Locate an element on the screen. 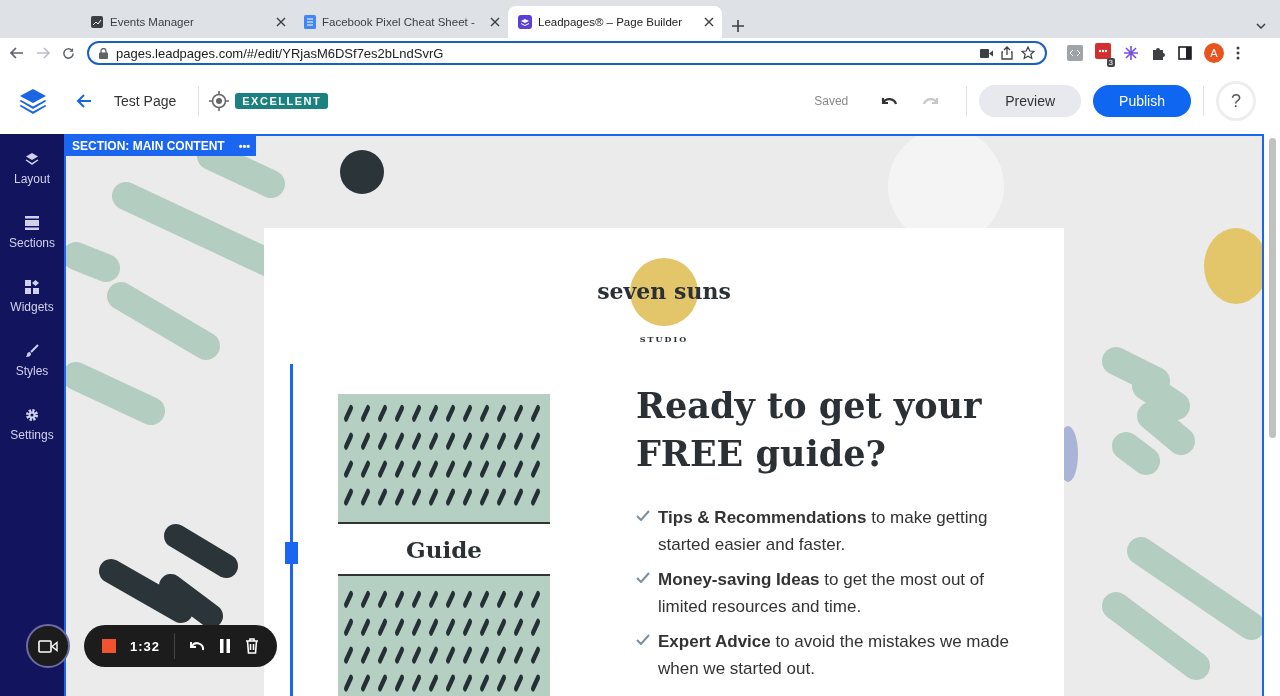 This screenshot has height=696, width=1280. side-panel-icon is located at coordinates (1185, 53).